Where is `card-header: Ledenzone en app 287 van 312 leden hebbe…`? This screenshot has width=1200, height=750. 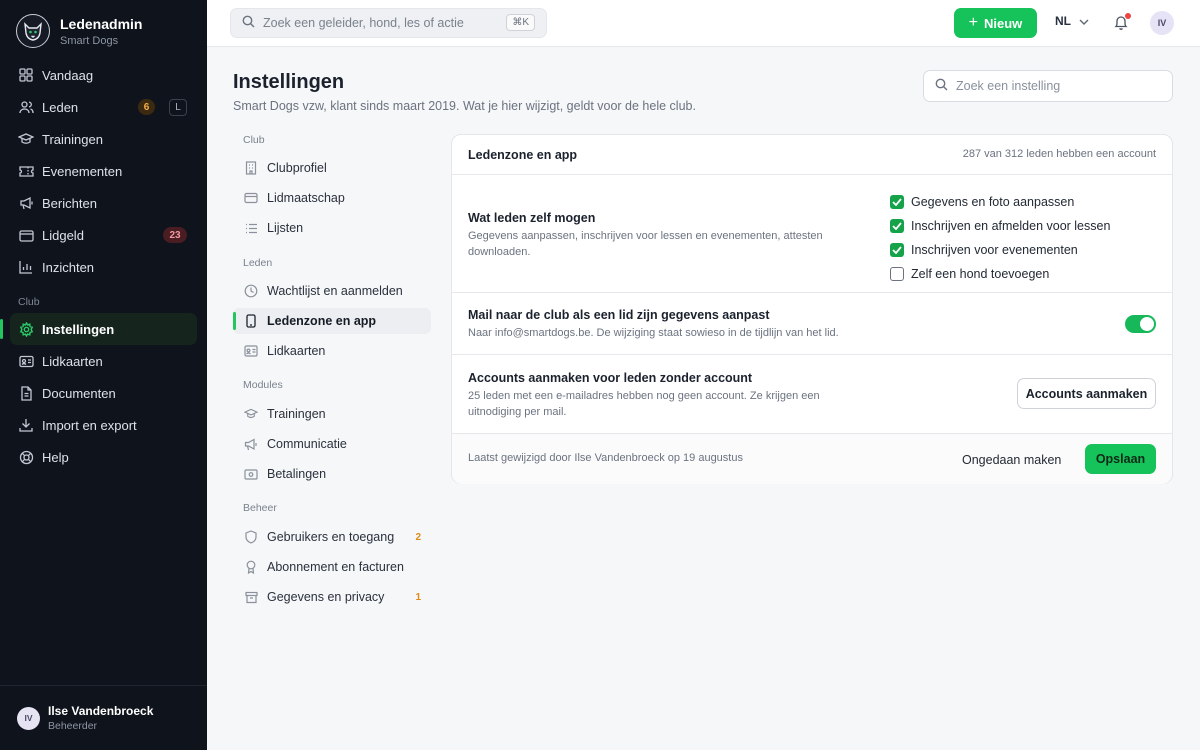 card-header: Ledenzone en app 287 van 312 leden hebbe… is located at coordinates (812, 155).